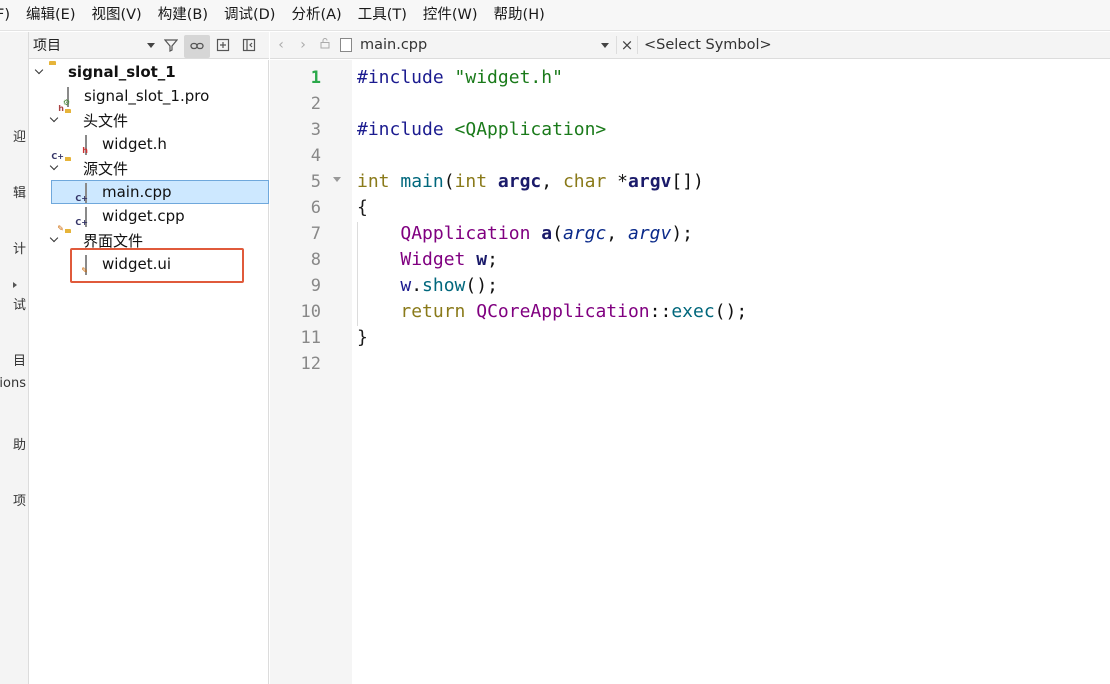 The image size is (1110, 684). What do you see at coordinates (346, 45) in the screenshot?
I see `cpp-file-icon` at bounding box center [346, 45].